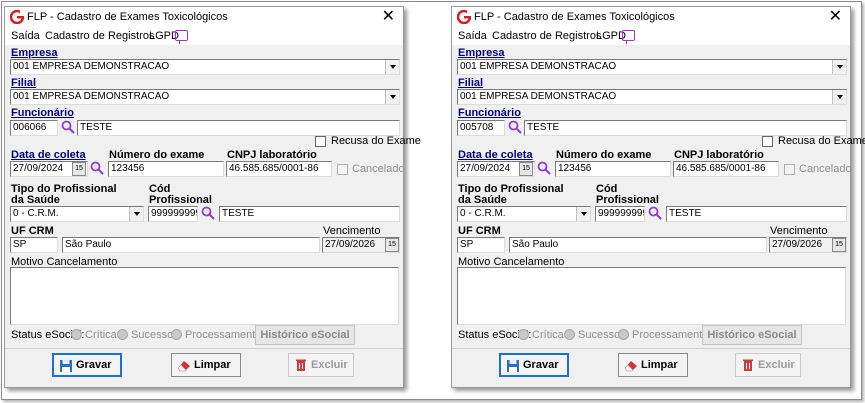 This screenshot has width=865, height=403. I want to click on cod-prof-label: Cód Profissional, so click(180, 194).